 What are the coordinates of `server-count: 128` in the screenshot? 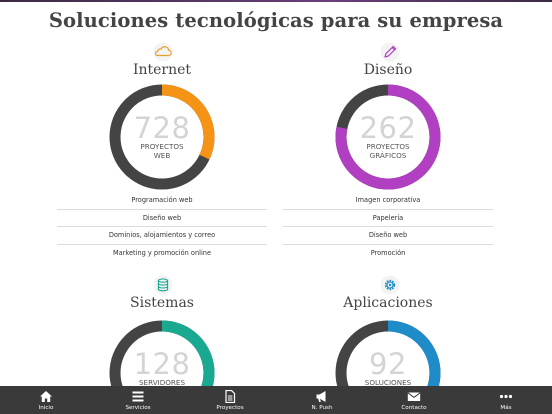 It's located at (162, 364).